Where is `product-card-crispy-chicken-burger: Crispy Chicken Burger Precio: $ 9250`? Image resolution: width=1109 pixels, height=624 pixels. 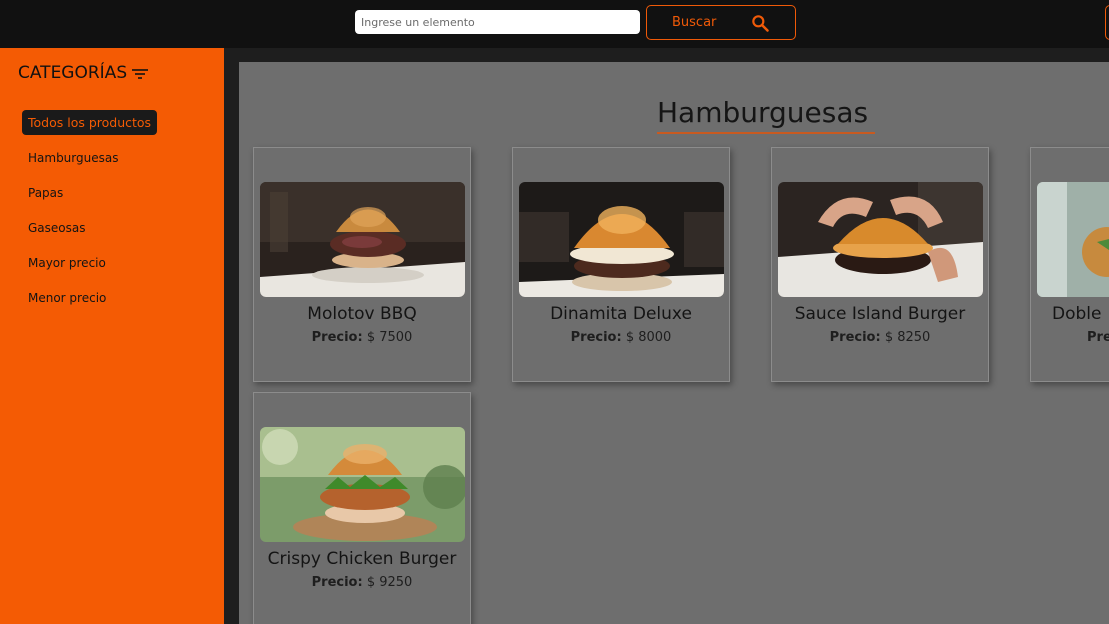
product-card-crispy-chicken-burger: Crispy Chicken Burger Precio: $ 9250 is located at coordinates (362, 508).